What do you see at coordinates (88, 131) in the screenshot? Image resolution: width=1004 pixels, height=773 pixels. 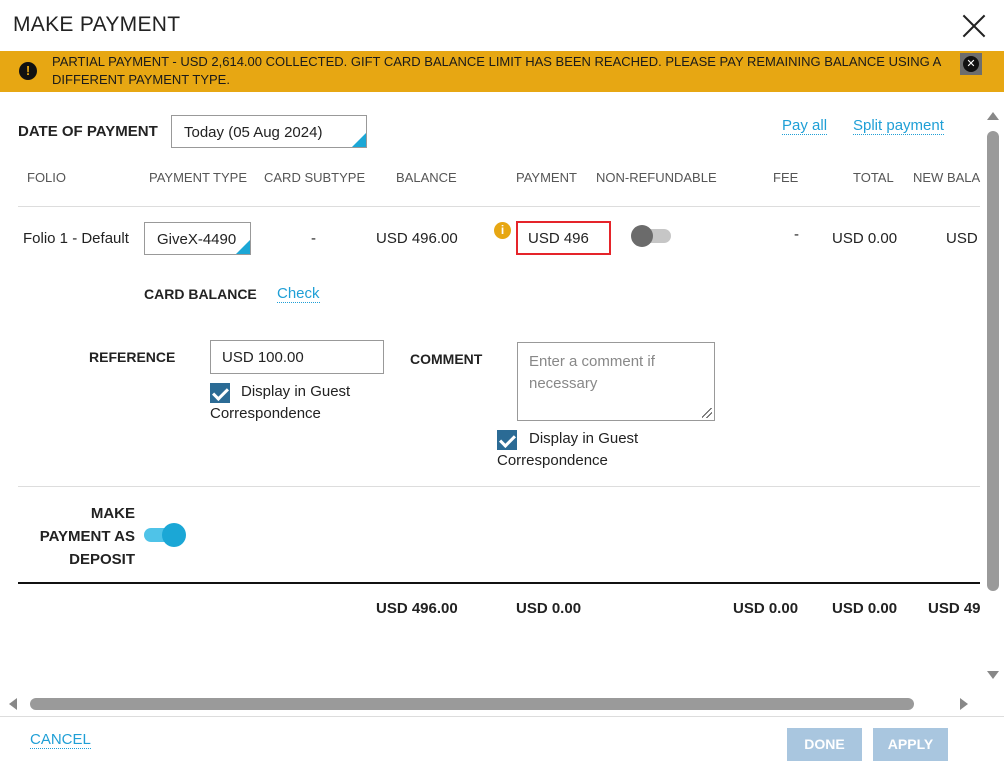 I see `date-of-payment-label: DATE OF PAYMENT` at bounding box center [88, 131].